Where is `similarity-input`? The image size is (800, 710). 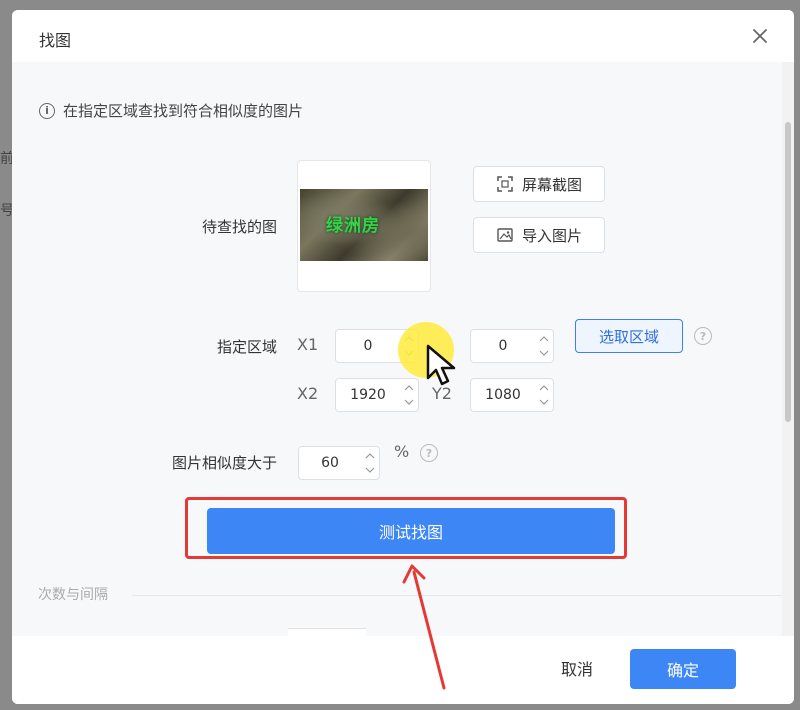 similarity-input is located at coordinates (330, 463).